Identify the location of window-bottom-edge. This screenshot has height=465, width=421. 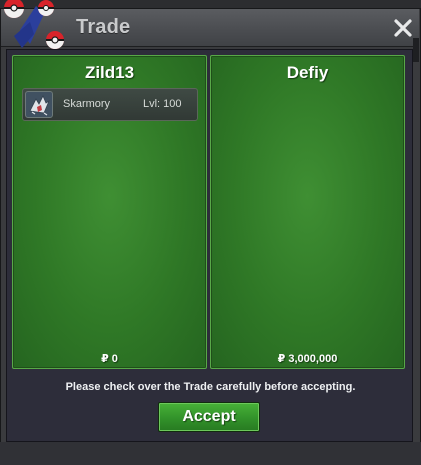
(210, 453).